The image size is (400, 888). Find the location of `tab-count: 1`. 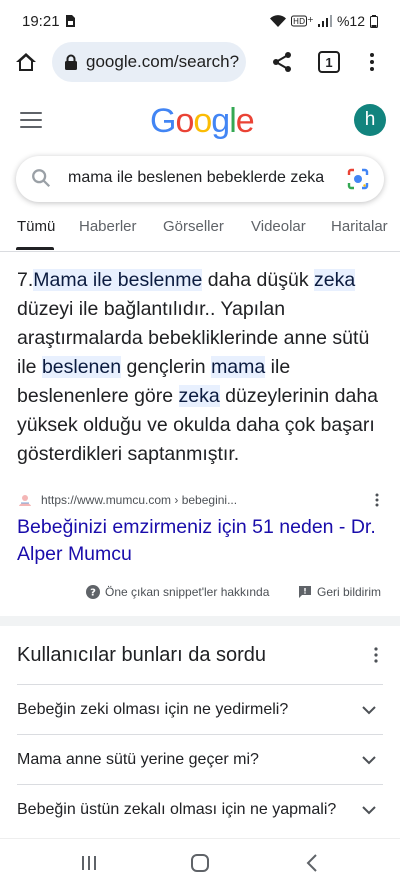

tab-count: 1 is located at coordinates (329, 62).